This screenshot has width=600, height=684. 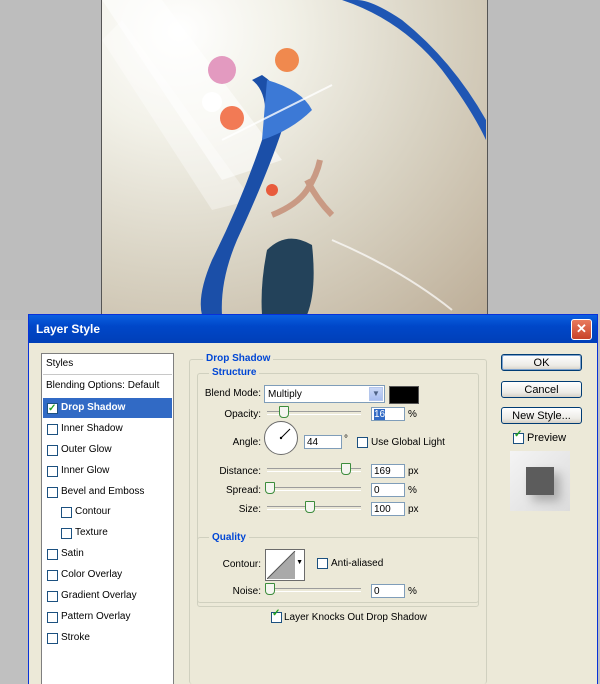 I want to click on style-item-label: Inner Shadow, so click(x=92, y=428).